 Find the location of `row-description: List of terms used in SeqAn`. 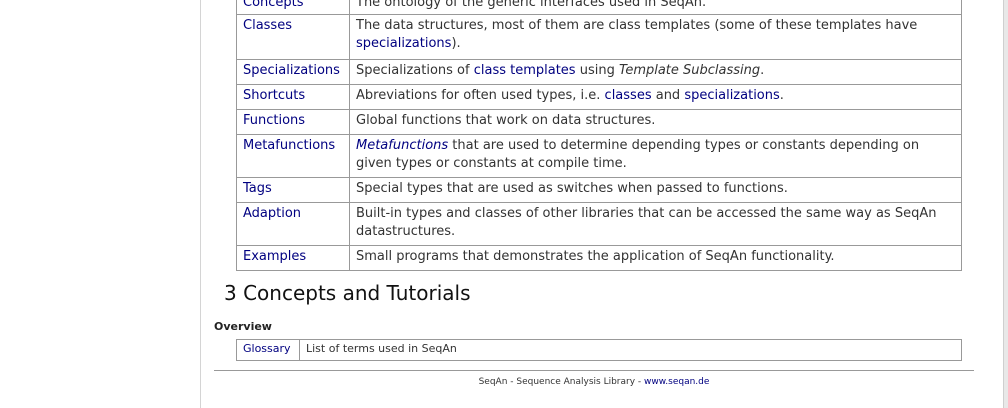

row-description: List of terms used in SeqAn is located at coordinates (630, 350).